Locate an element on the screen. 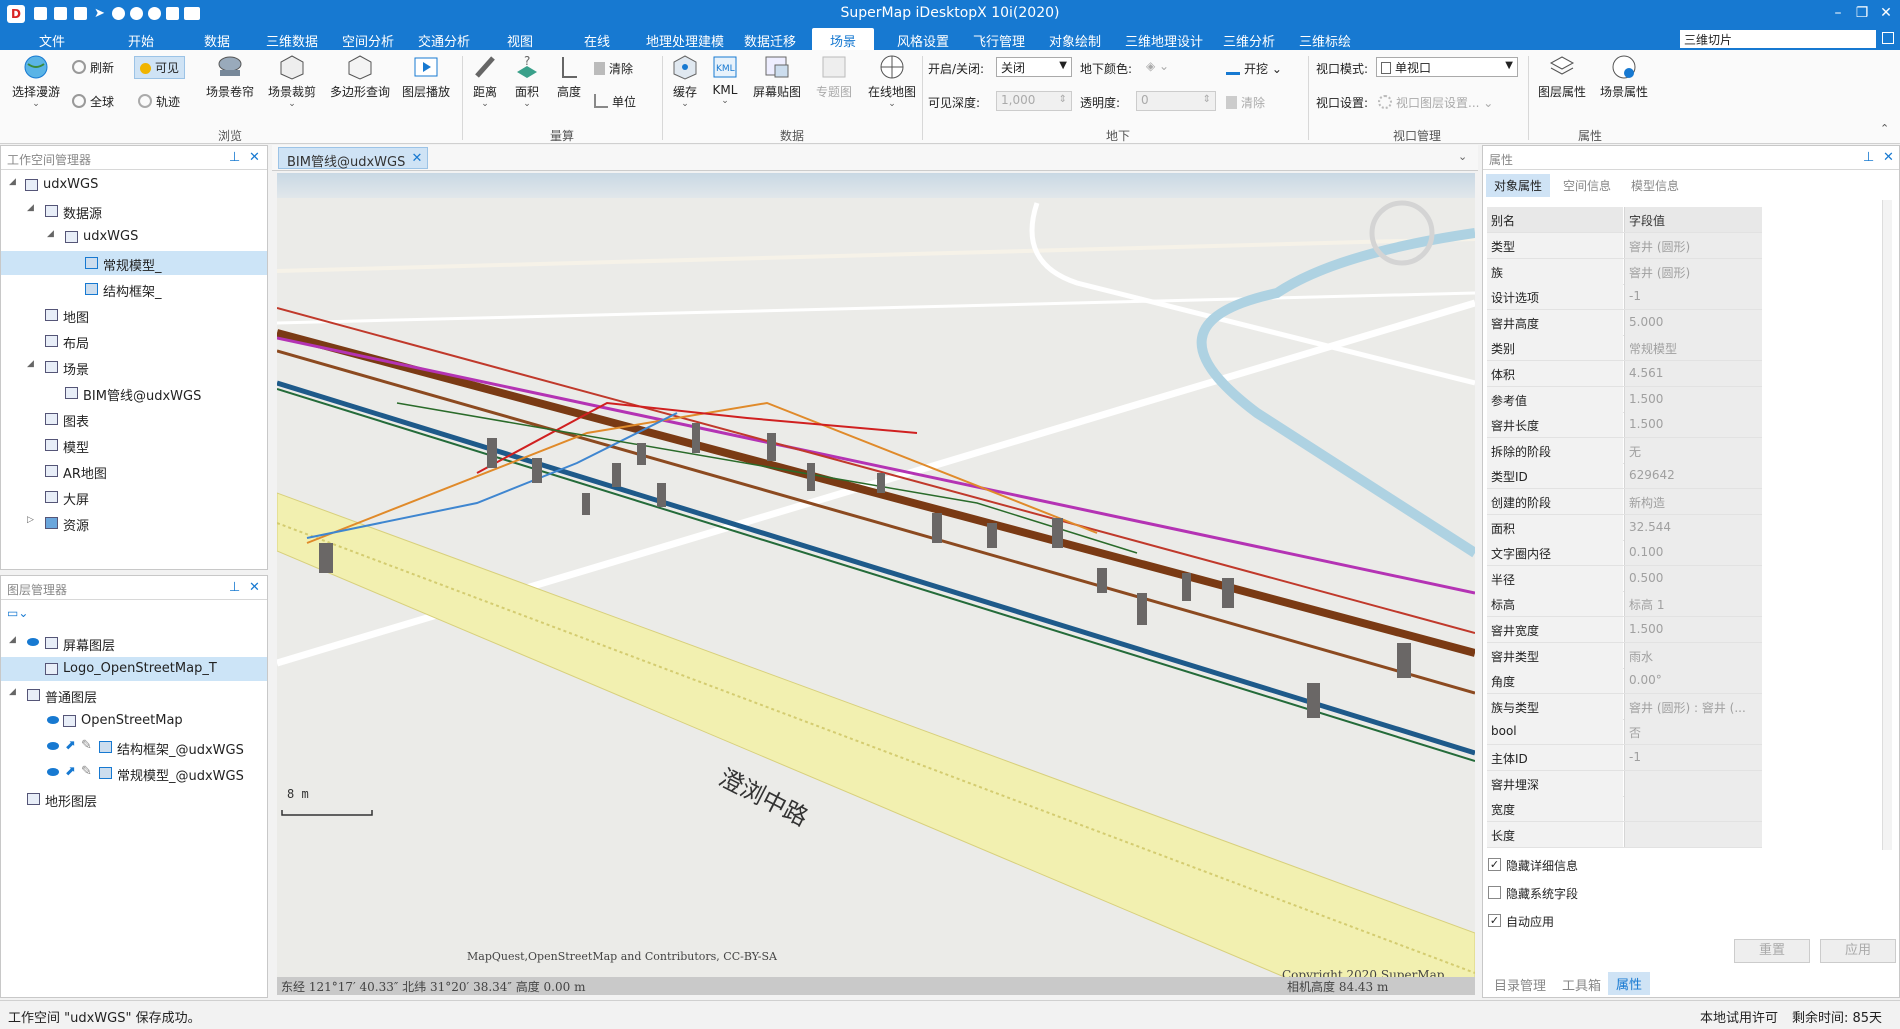  property-row: 标高 标高 1 is located at coordinates (1624, 604).